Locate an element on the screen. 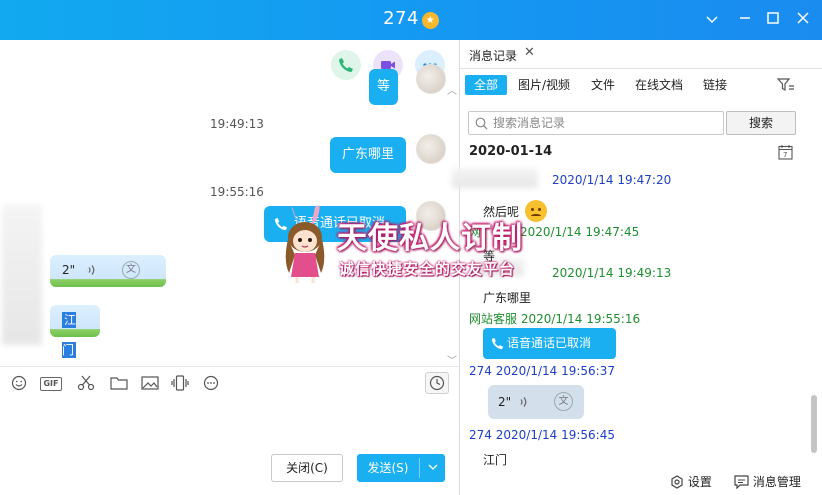 The image size is (822, 495). image-icon is located at coordinates (150, 383).